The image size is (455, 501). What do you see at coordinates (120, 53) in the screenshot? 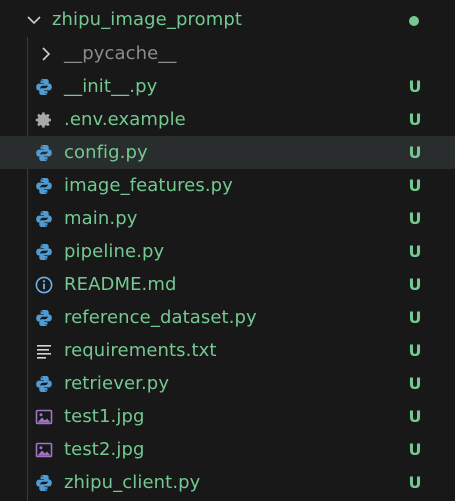
I see `file-label: __pycache__` at bounding box center [120, 53].